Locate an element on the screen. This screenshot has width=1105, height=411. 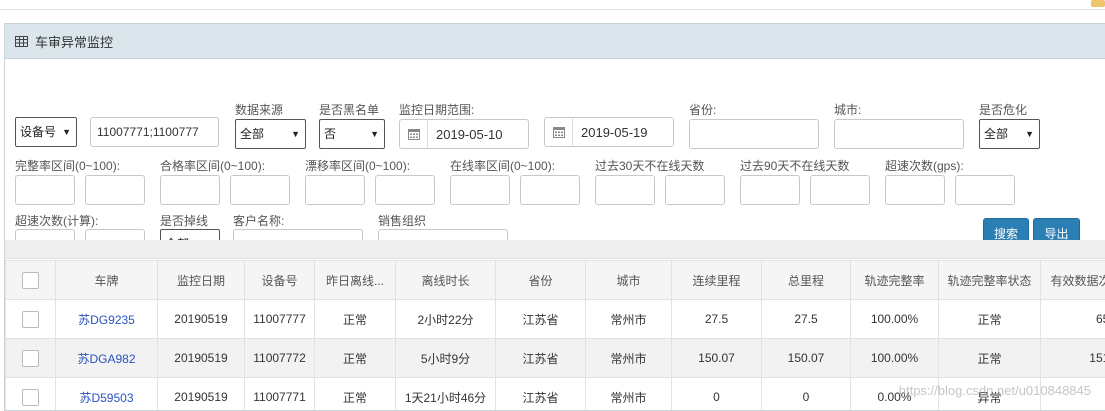
online-max-input is located at coordinates (550, 190).